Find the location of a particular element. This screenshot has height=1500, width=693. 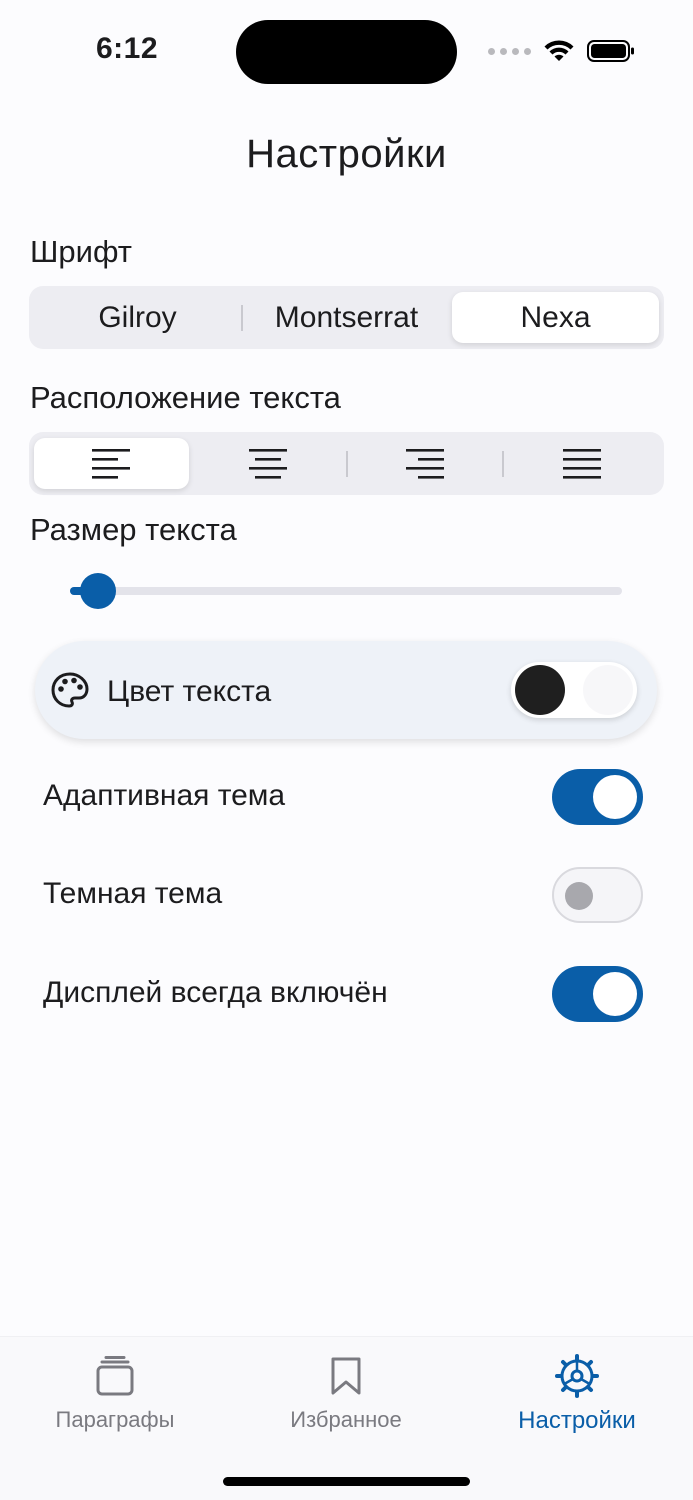

status-time: 6:12 is located at coordinates (127, 48).